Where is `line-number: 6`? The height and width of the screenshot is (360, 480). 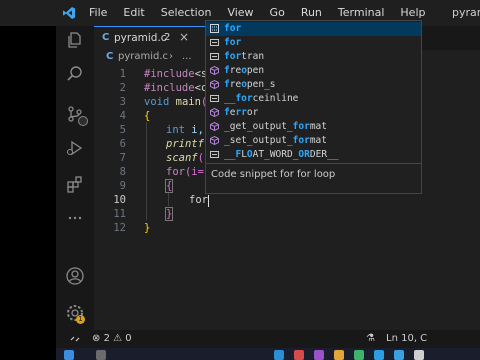 line-number: 6 is located at coordinates (122, 144).